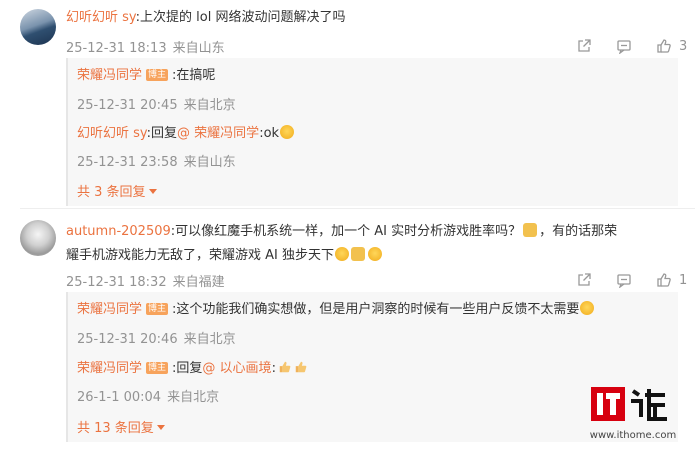 The width and height of the screenshot is (695, 449). What do you see at coordinates (633, 435) in the screenshot?
I see `watermark-url: www.ithome.com` at bounding box center [633, 435].